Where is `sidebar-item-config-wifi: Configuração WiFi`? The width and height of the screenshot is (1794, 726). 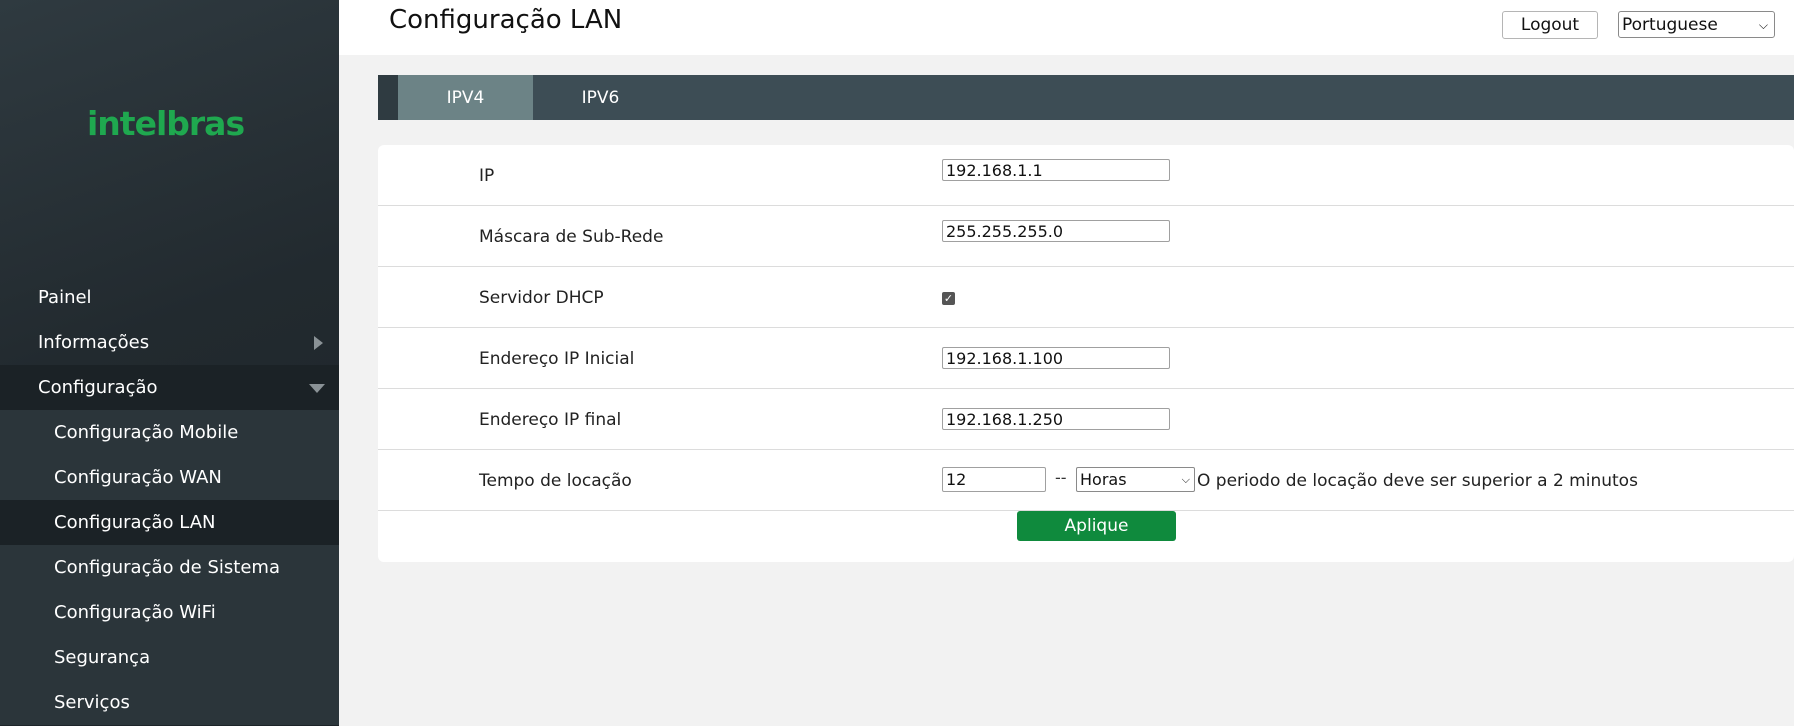
sidebar-item-config-wifi: Configuração WiFi is located at coordinates (169, 612).